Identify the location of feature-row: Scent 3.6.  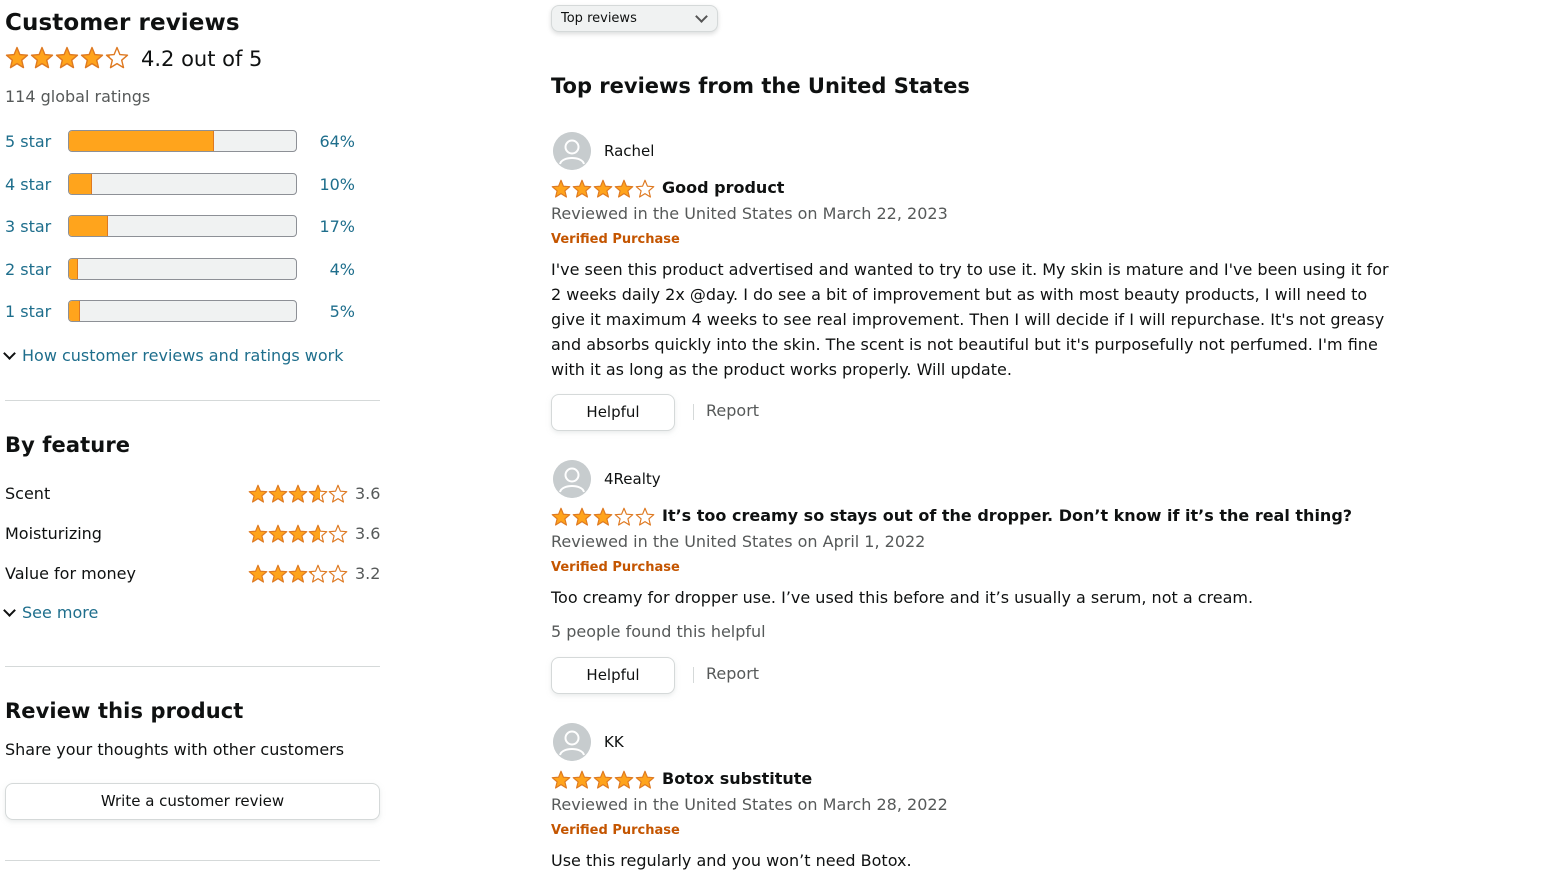
(192, 494).